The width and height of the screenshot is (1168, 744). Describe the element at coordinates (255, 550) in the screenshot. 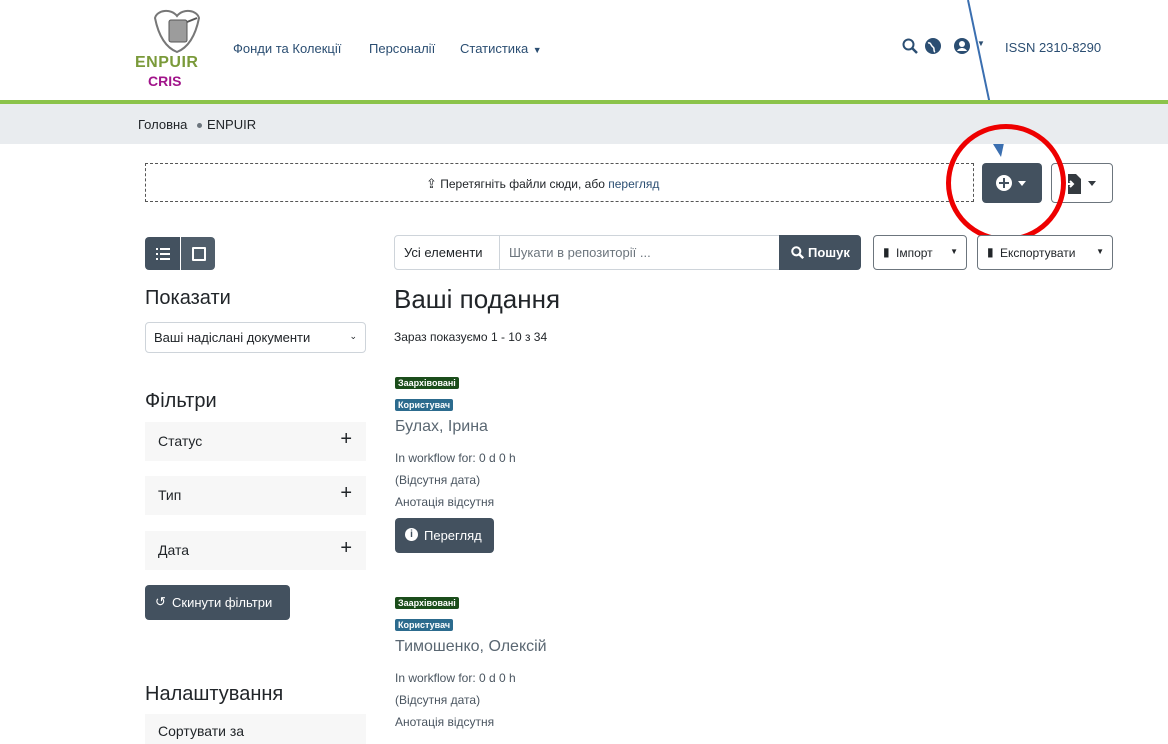

I see `filter-date: Дата +` at that location.